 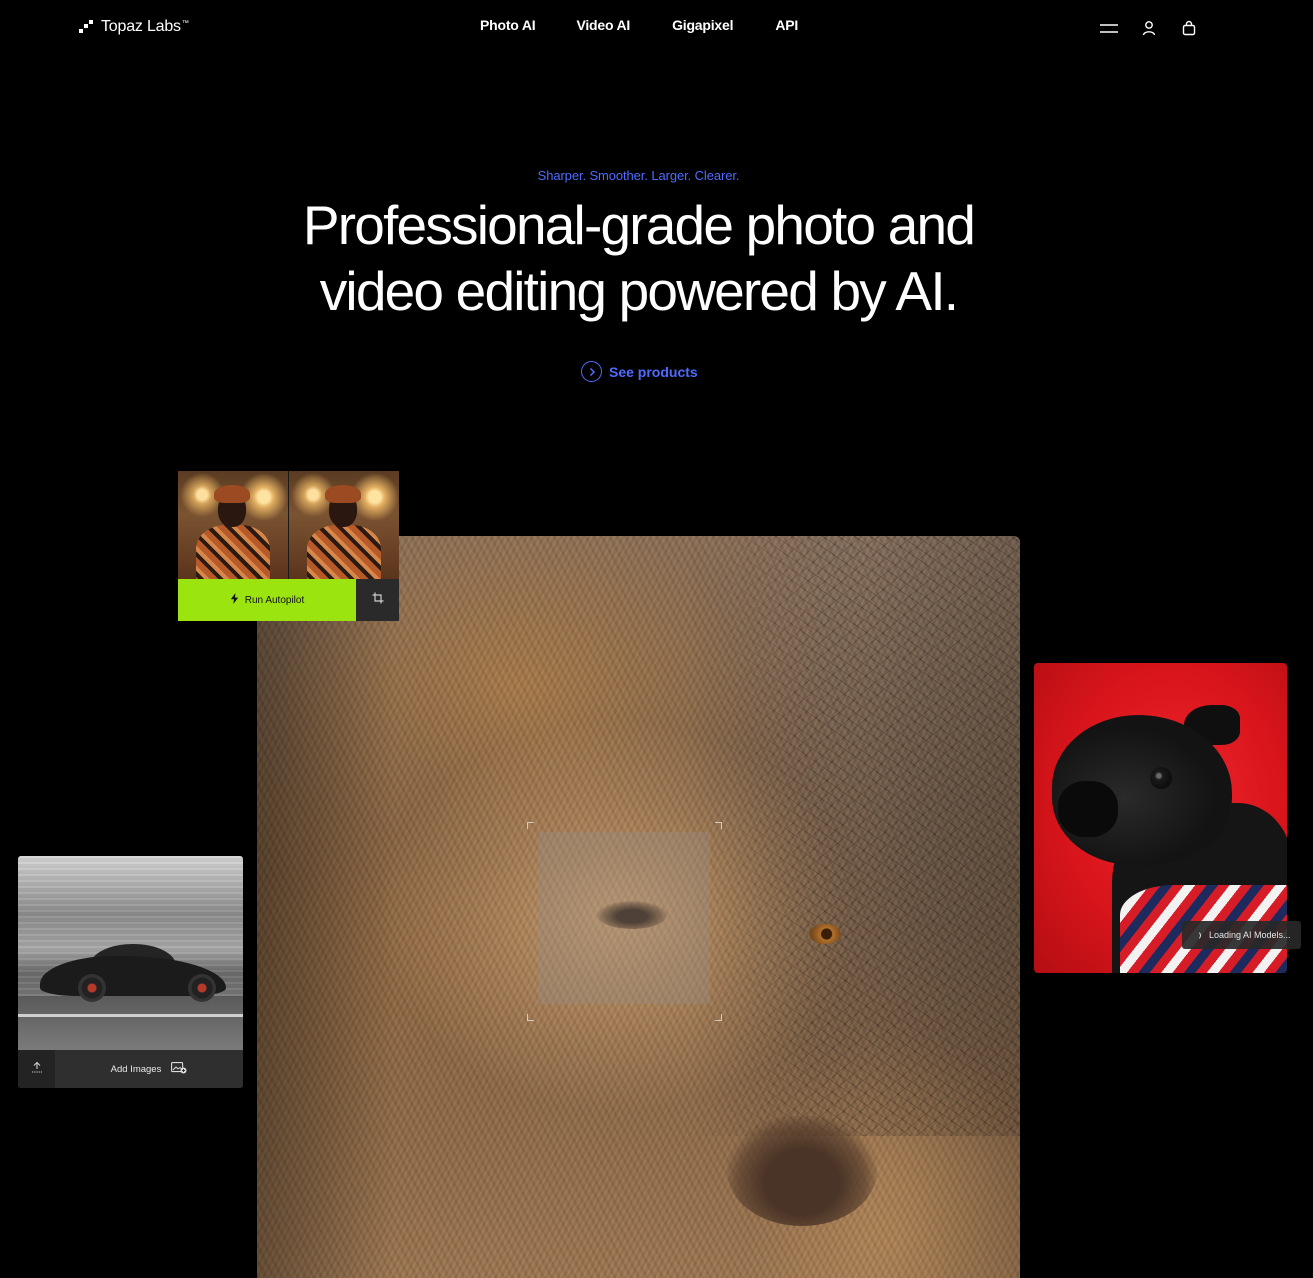 What do you see at coordinates (1196, 935) in the screenshot?
I see `spinner-icon` at bounding box center [1196, 935].